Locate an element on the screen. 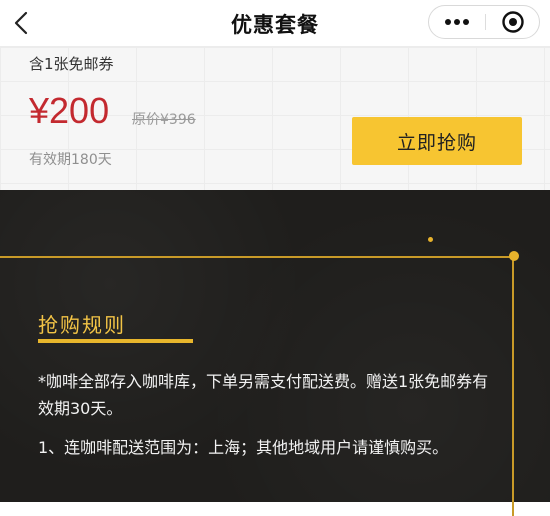 The width and height of the screenshot is (550, 516). rules-title: 抢购规则 is located at coordinates (82, 325).